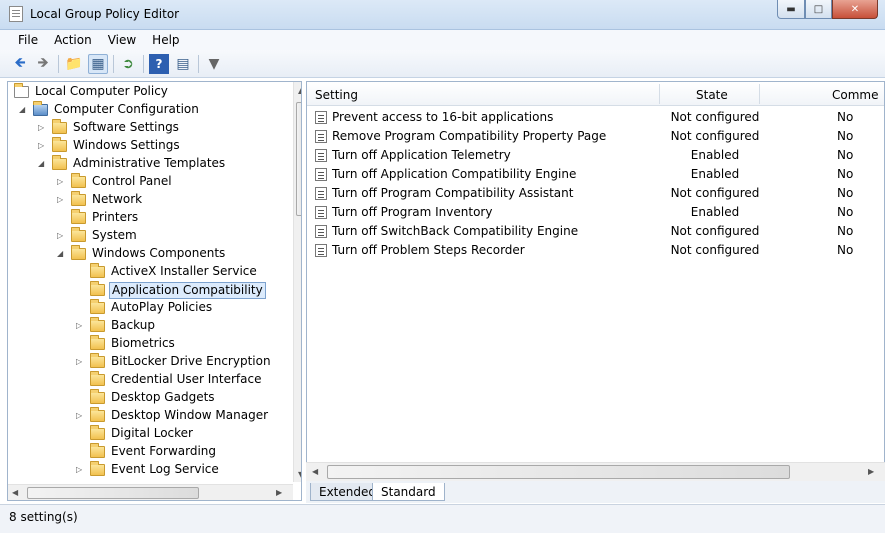 The image size is (885, 533). Describe the element at coordinates (20, 64) in the screenshot. I see `back-button: 🡸` at that location.